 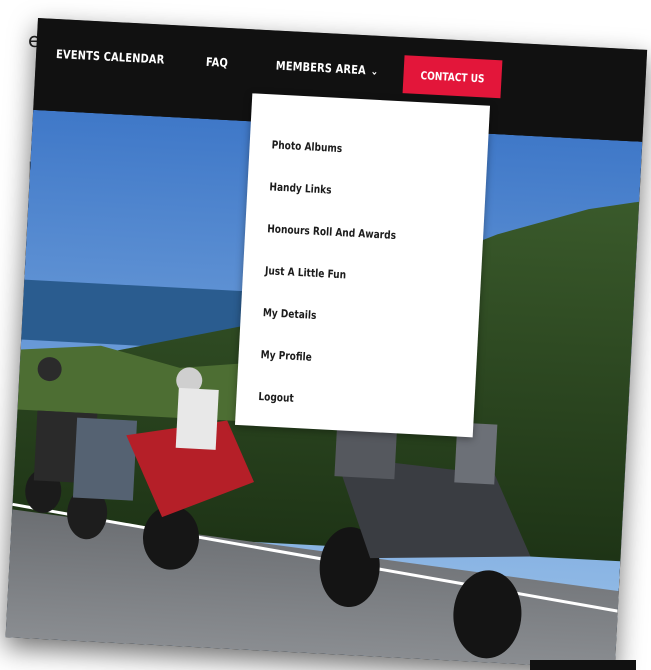 I want to click on nav-members-label: MEMBERS AREA, so click(x=321, y=68).